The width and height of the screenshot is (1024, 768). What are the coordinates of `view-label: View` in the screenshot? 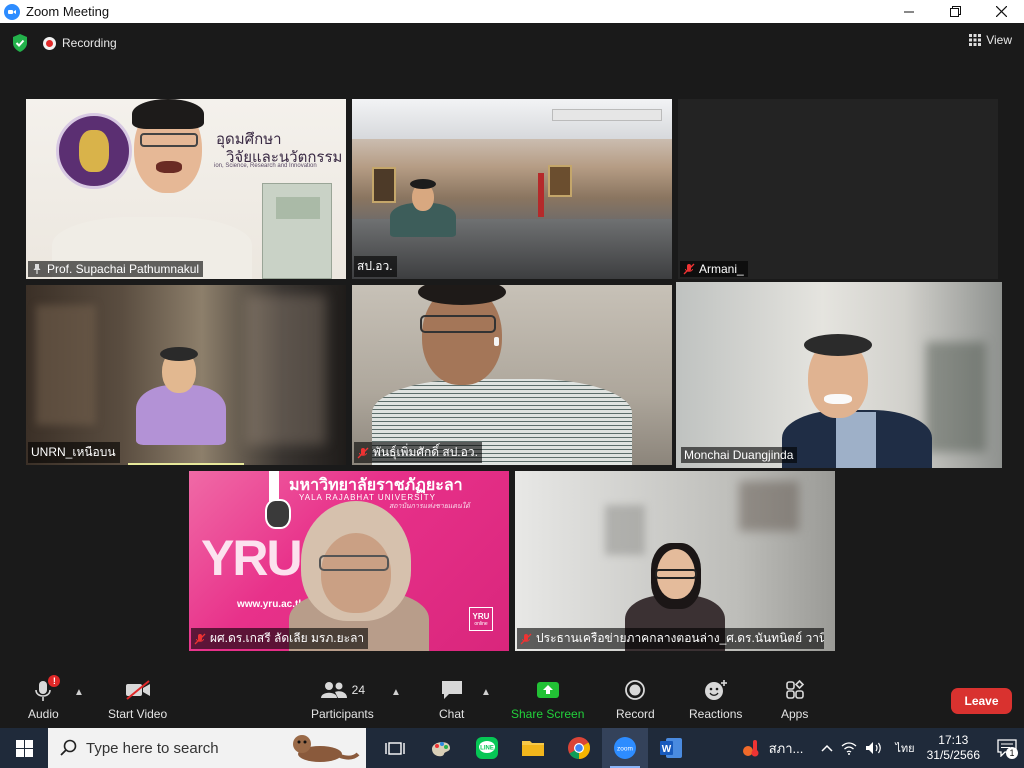 It's located at (999, 40).